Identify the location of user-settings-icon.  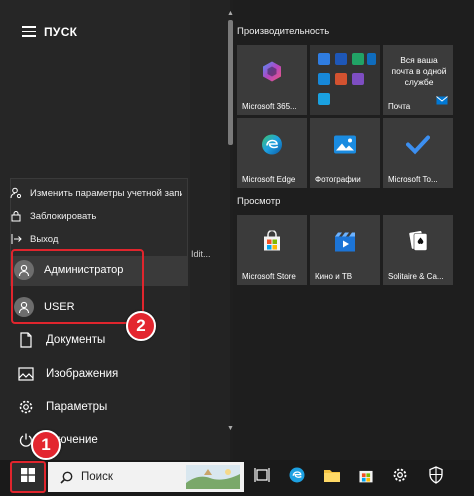
(16, 193).